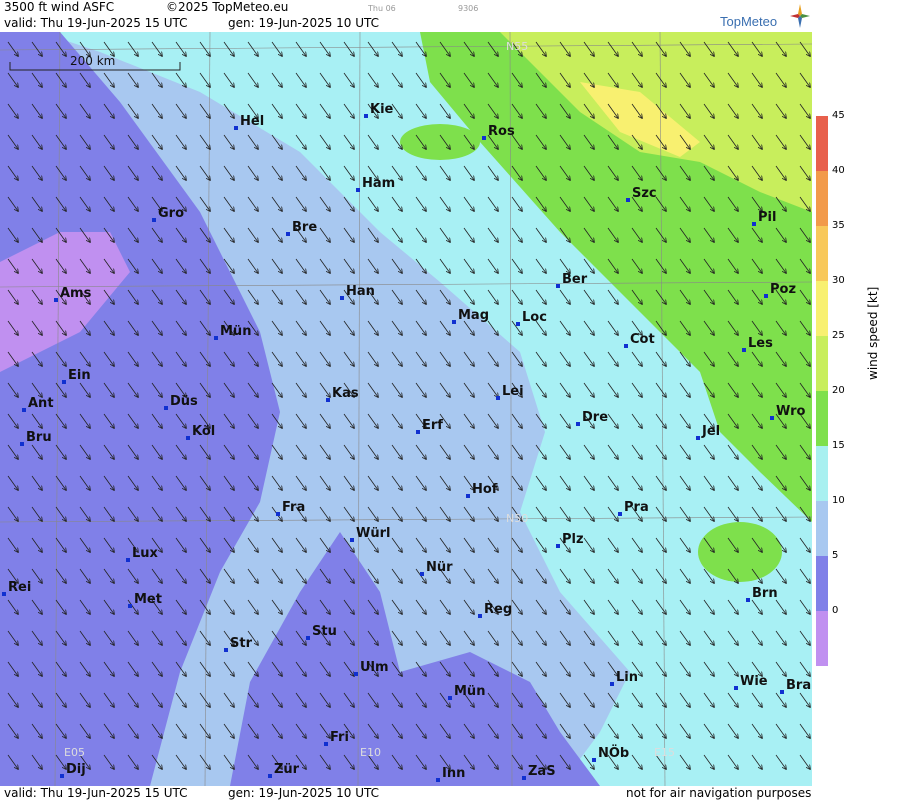  Describe the element at coordinates (79, 375) in the screenshot. I see `city-label: Ein` at that location.